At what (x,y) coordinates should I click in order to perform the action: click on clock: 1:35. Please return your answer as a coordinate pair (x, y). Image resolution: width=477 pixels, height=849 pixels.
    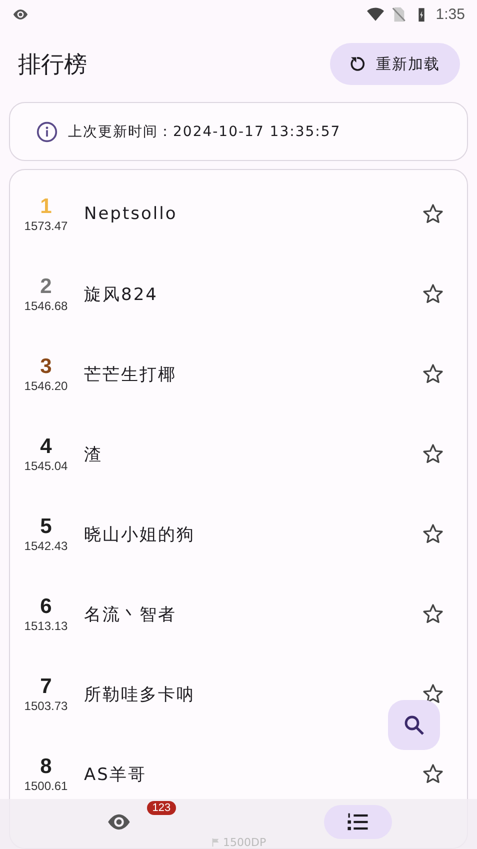
    Looking at the image, I should click on (450, 14).